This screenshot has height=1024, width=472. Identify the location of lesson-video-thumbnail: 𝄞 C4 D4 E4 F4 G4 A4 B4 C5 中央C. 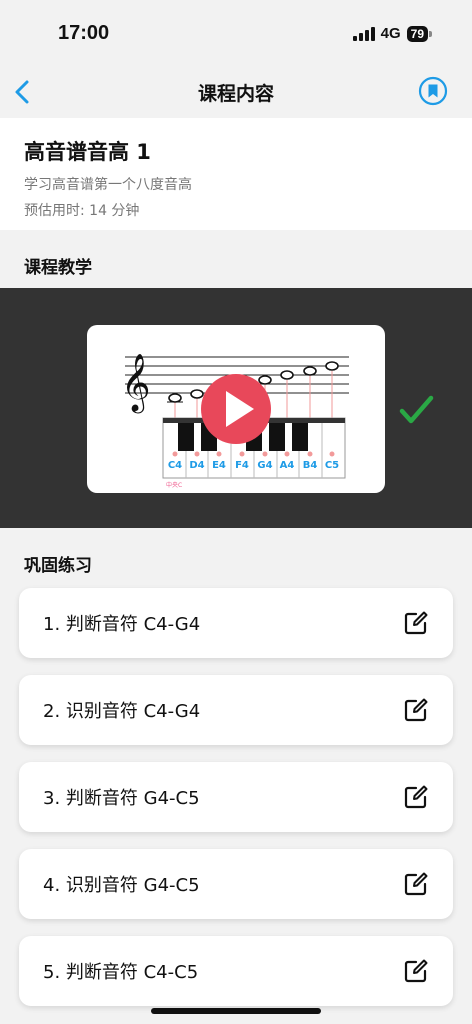
(236, 409).